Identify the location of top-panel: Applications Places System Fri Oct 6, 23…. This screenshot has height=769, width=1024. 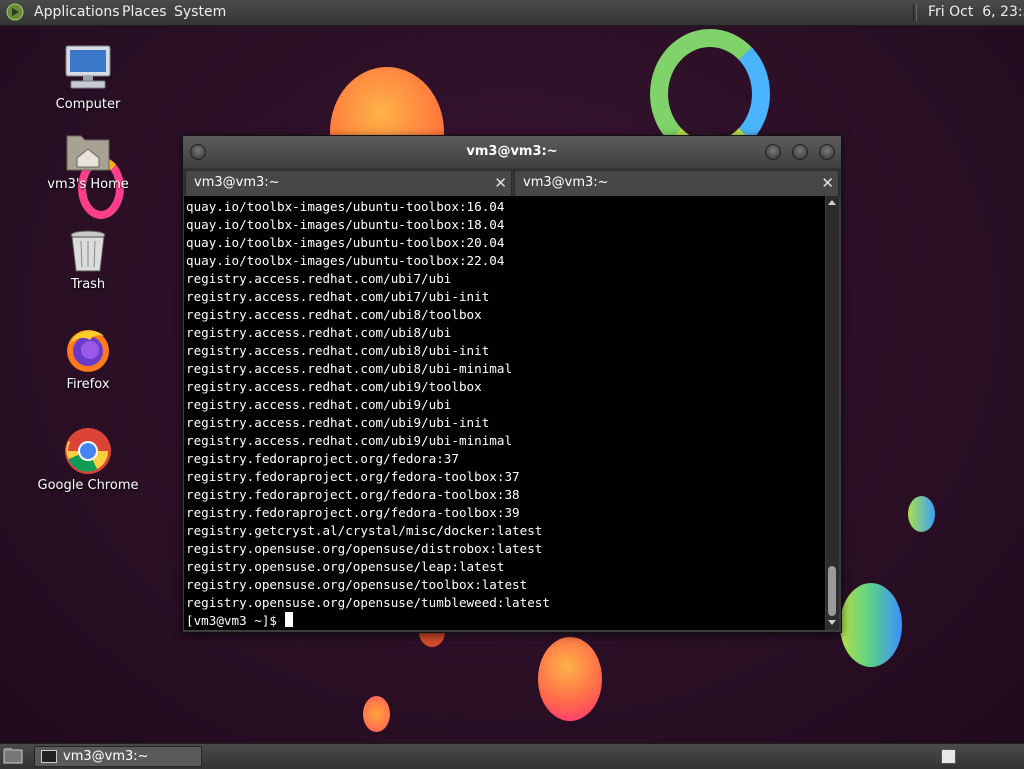
(512, 13).